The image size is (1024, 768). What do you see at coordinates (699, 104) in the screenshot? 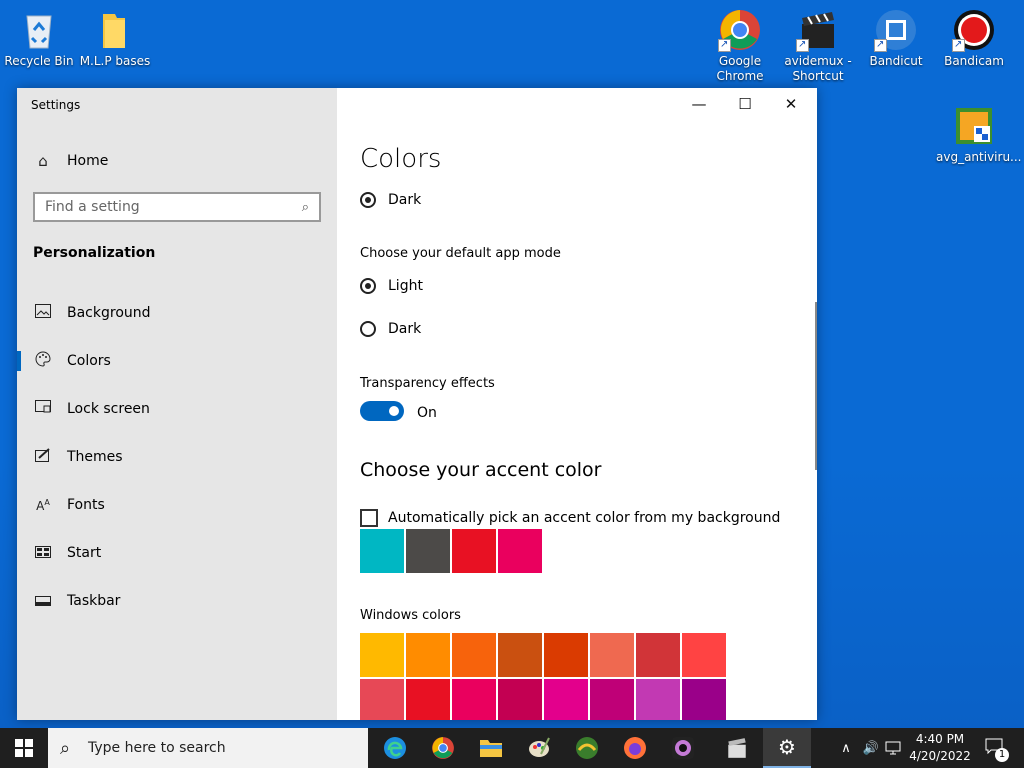
I see `minimize-button: —` at bounding box center [699, 104].